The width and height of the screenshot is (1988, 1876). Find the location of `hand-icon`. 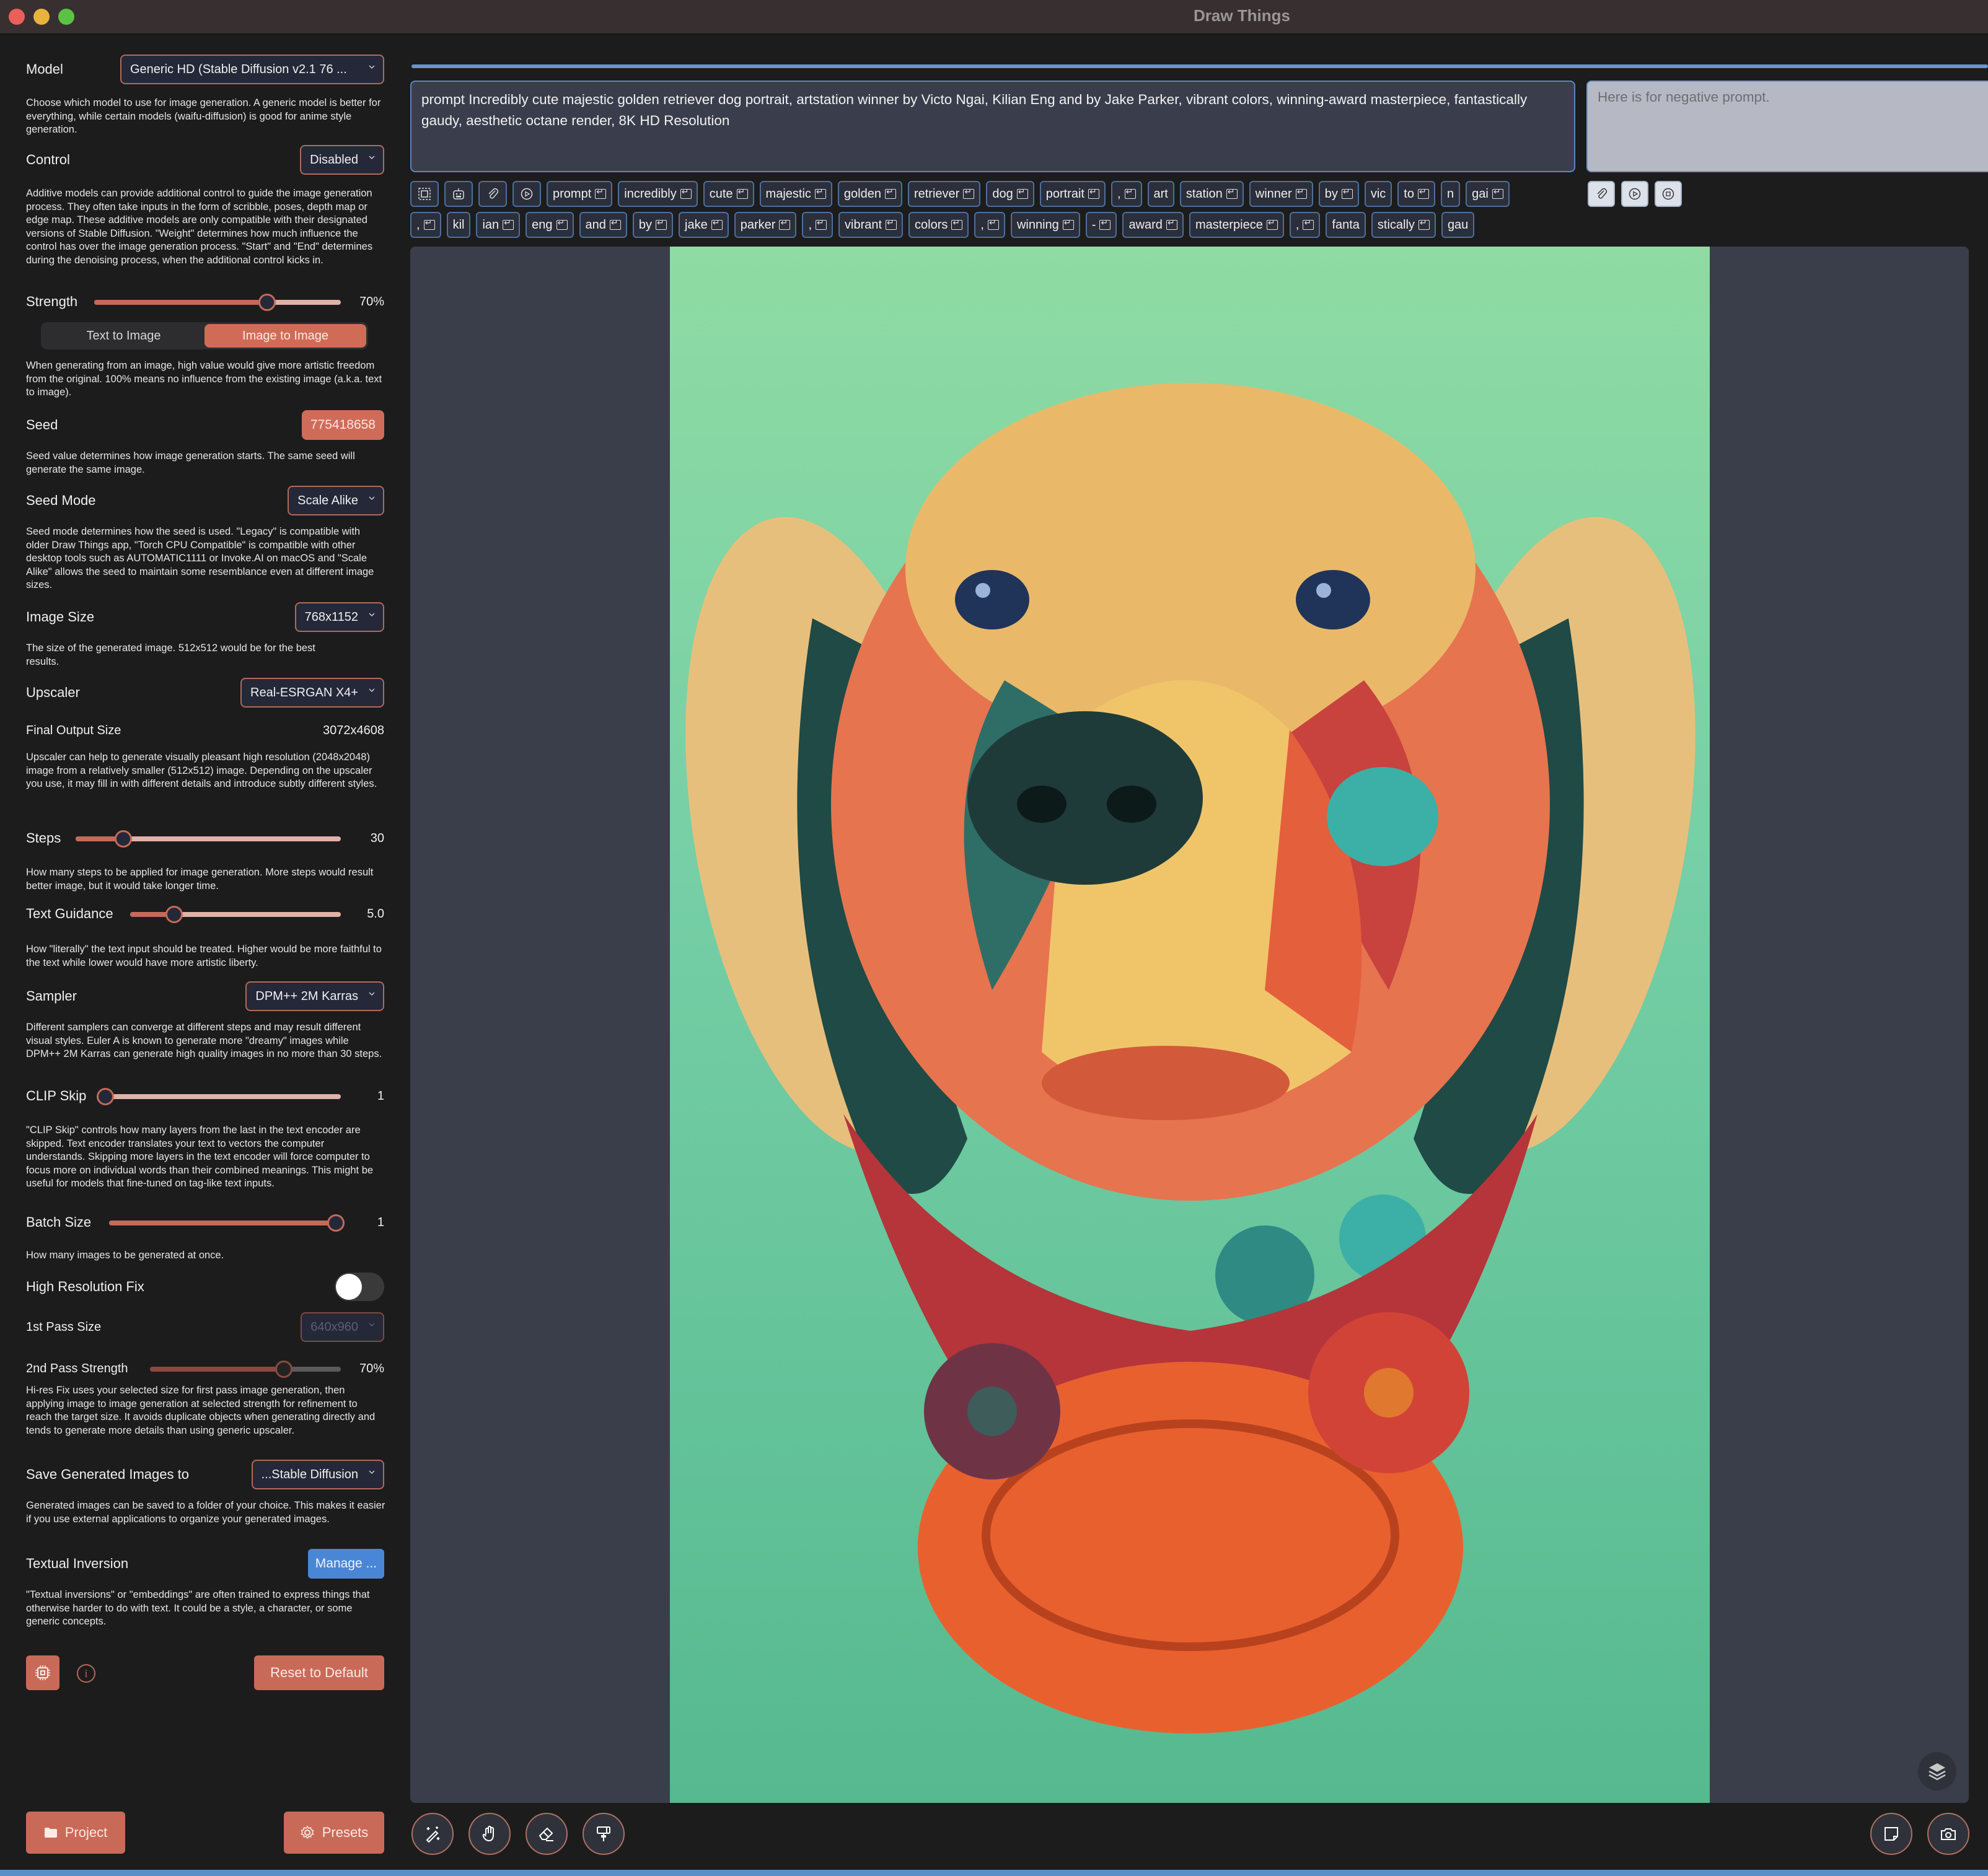

hand-icon is located at coordinates (488, 1833).